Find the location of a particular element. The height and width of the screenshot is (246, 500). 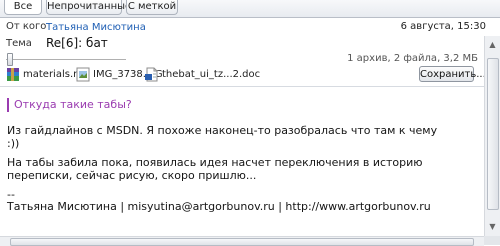

sender-name-link: Татьяна Мисютина is located at coordinates (96, 27).